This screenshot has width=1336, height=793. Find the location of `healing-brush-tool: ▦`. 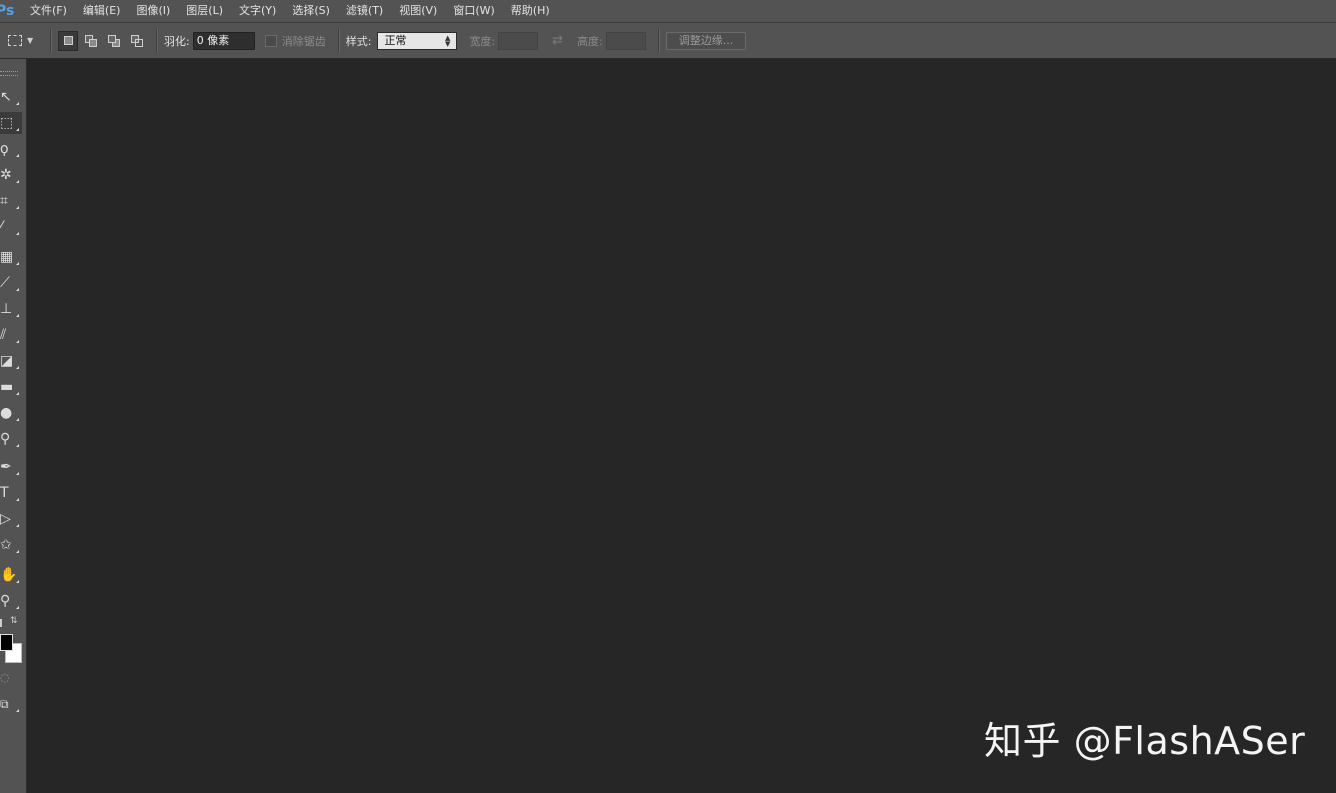

healing-brush-tool: ▦ is located at coordinates (11, 257).